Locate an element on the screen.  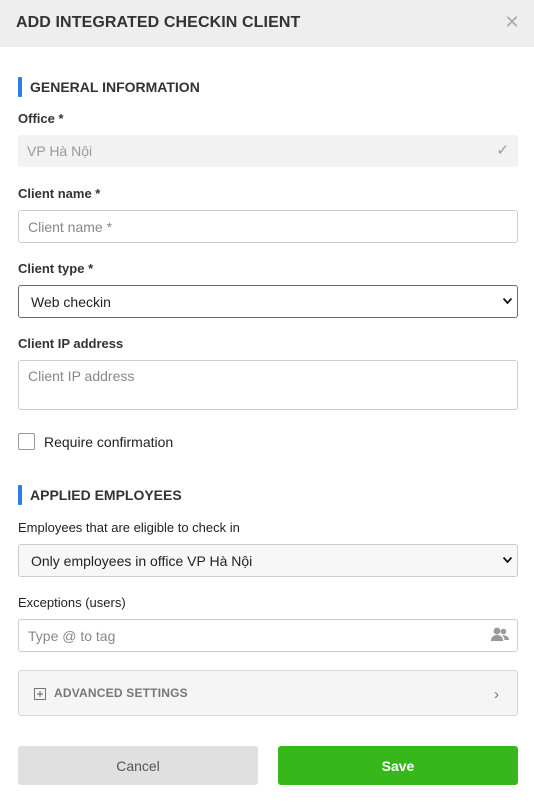
save-button: Save is located at coordinates (398, 765).